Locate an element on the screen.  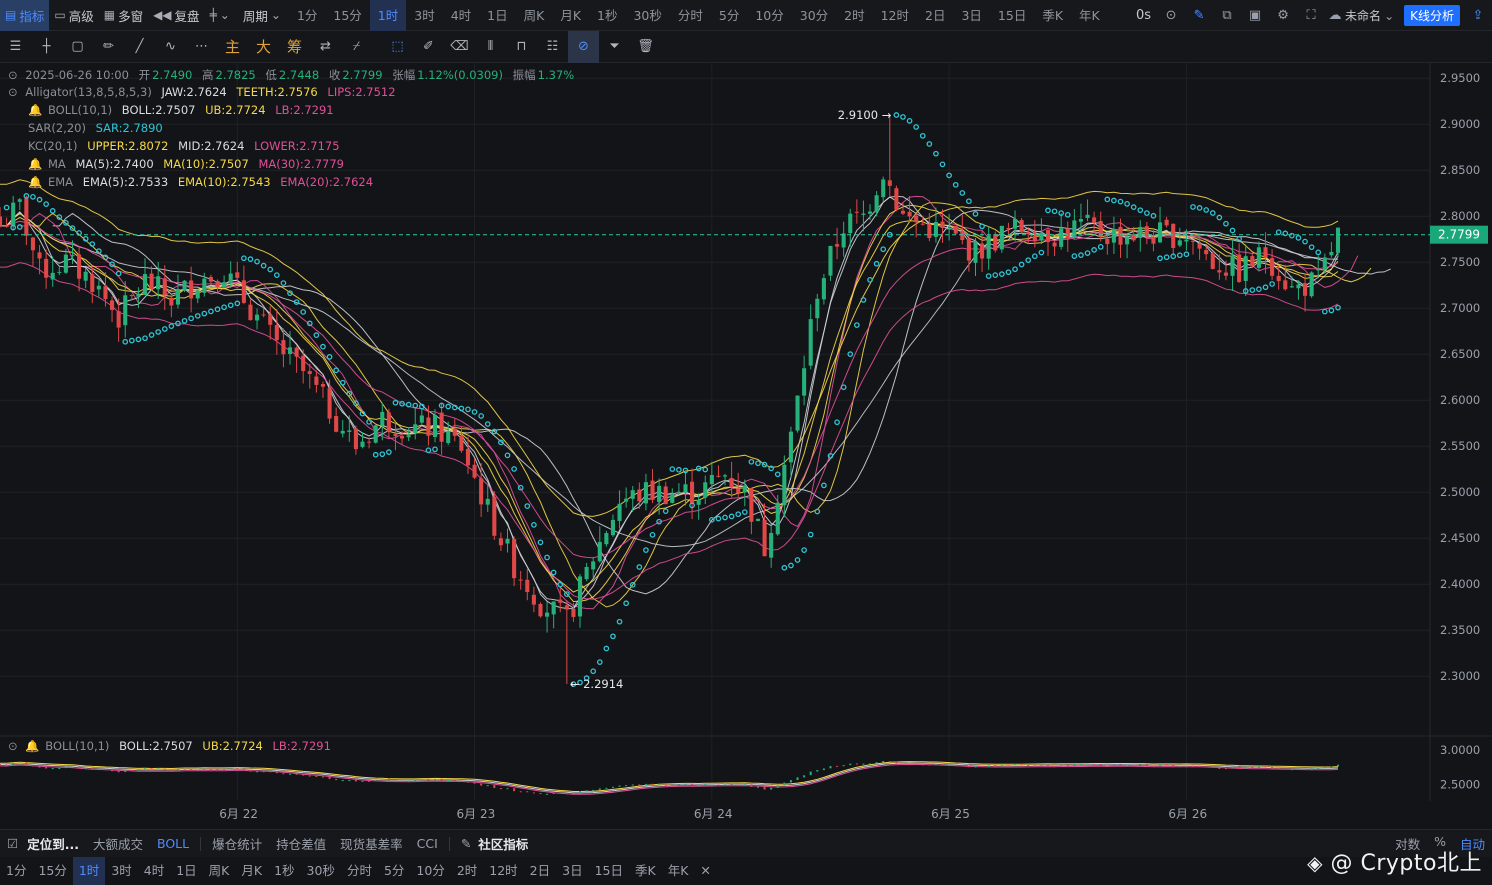
bottom-period-tab: 周K is located at coordinates (219, 871).